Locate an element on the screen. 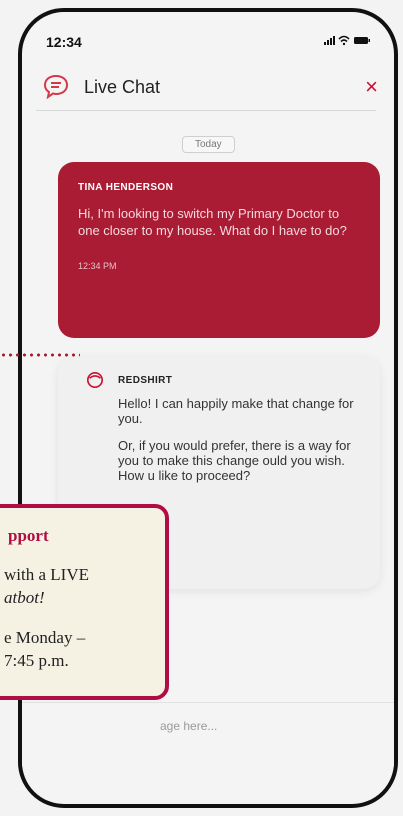 This screenshot has height=816, width=403. status-bar: 12:34 is located at coordinates (208, 37).